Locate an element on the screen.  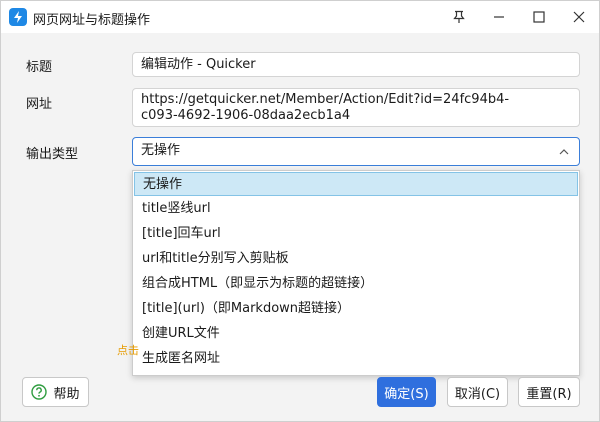
close-button is located at coordinates (579, 17).